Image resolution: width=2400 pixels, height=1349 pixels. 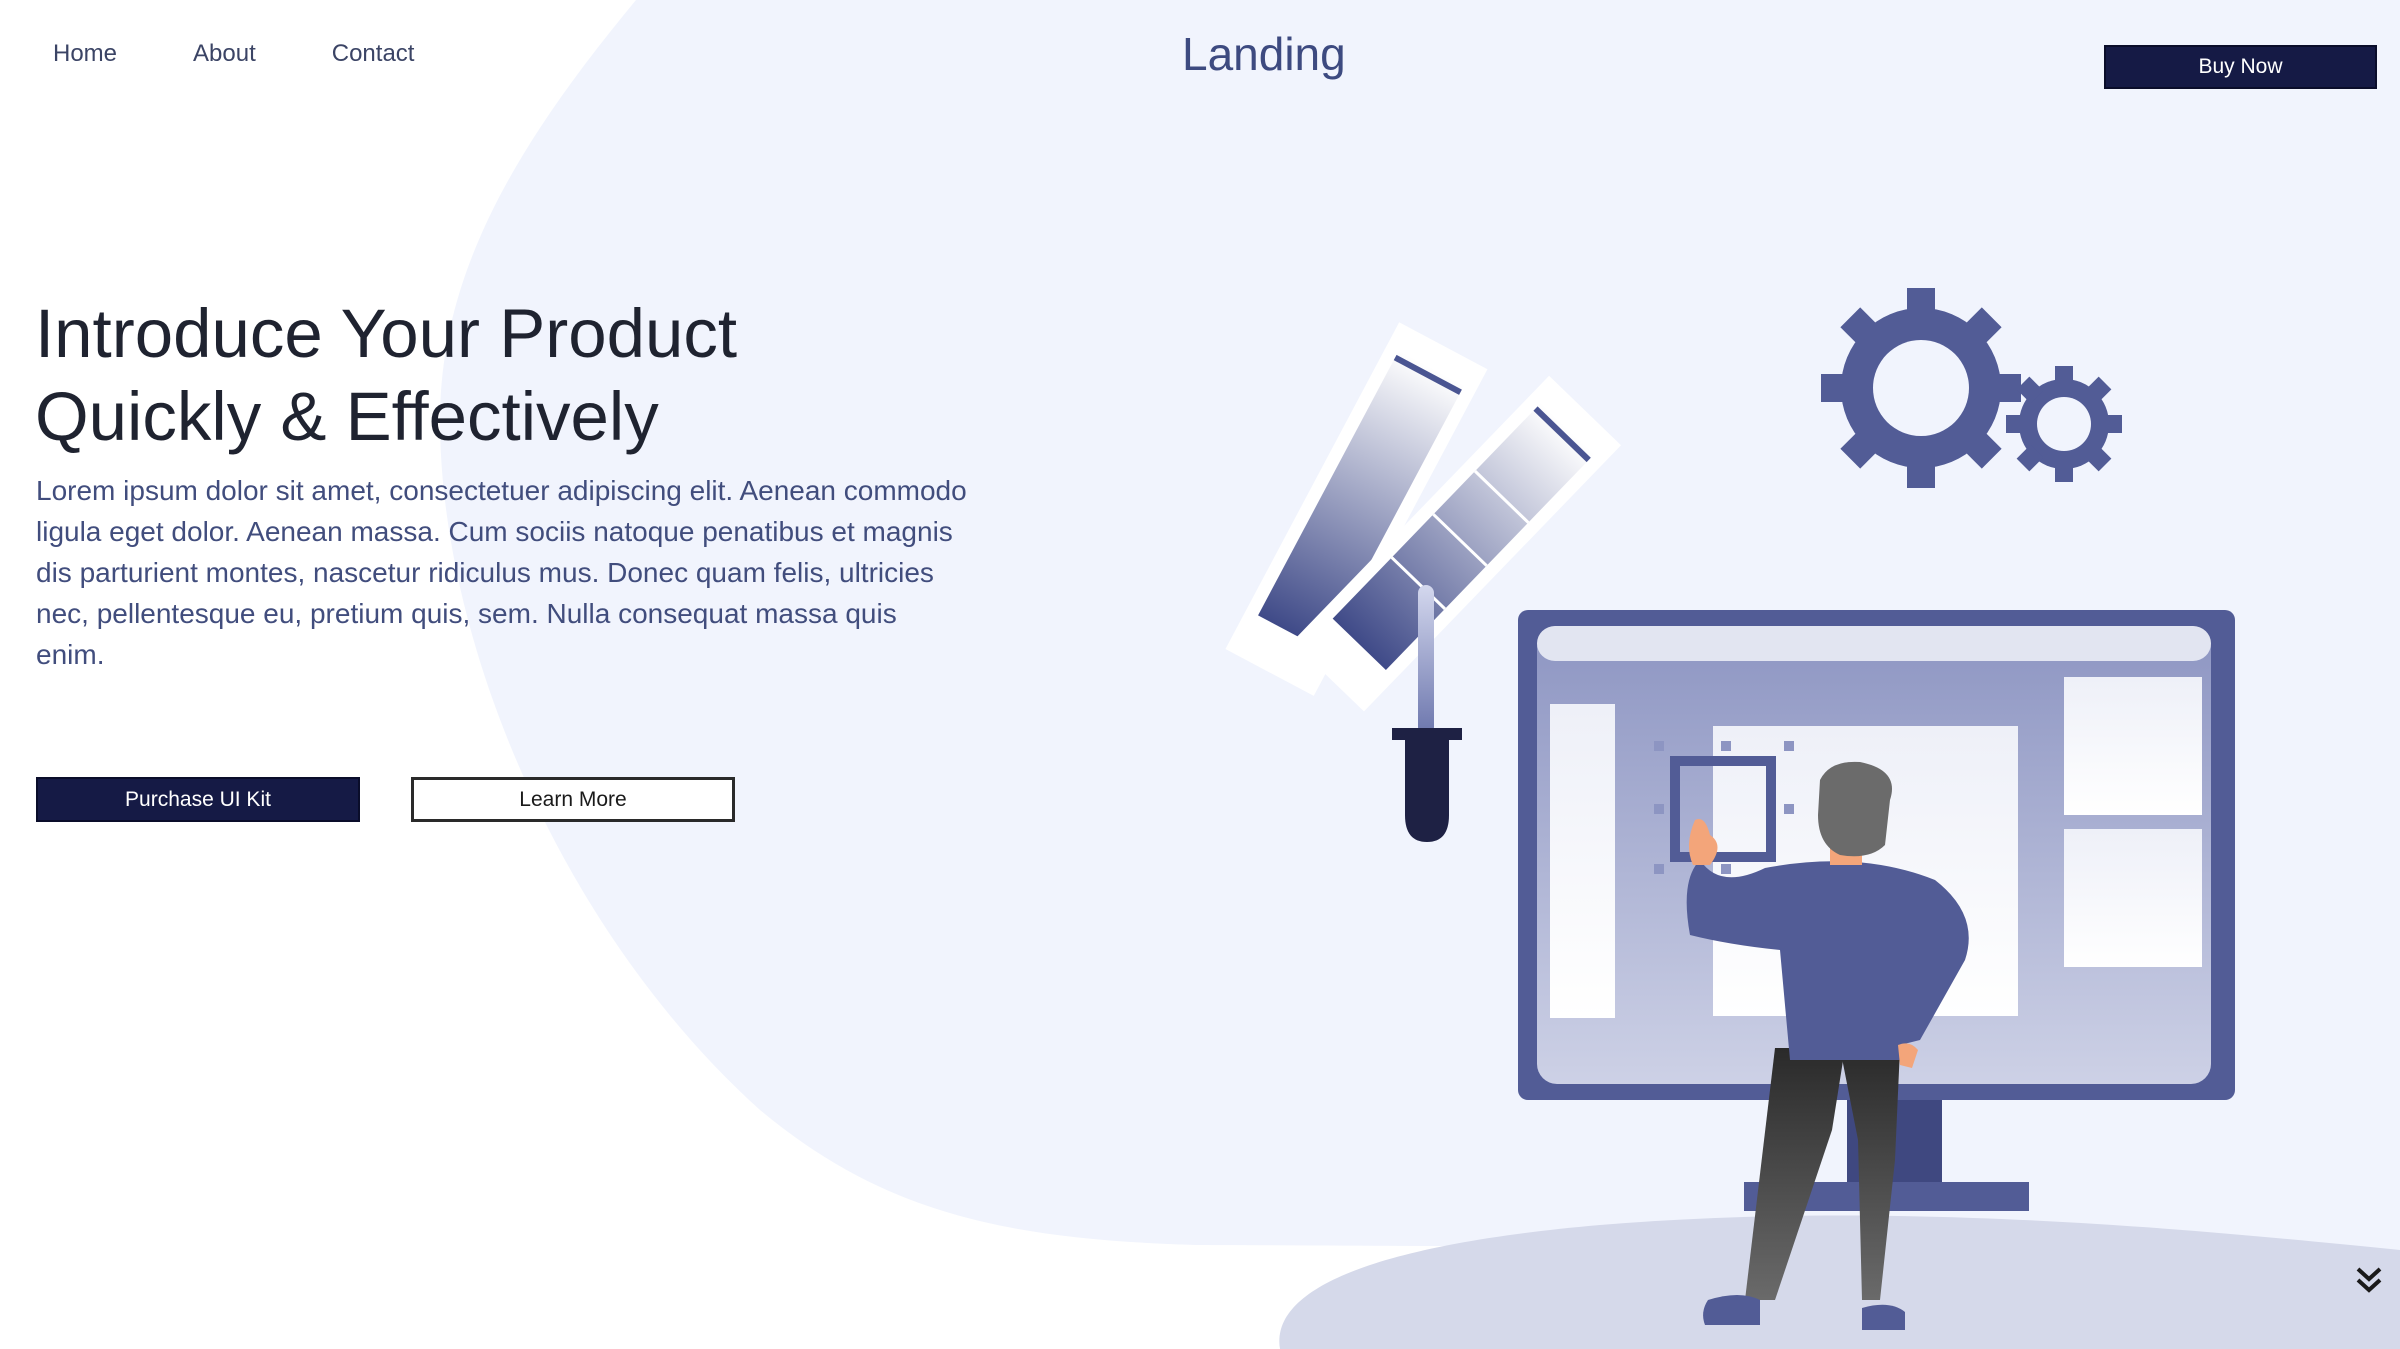 I want to click on small-gear-icon, so click(x=2064, y=424).